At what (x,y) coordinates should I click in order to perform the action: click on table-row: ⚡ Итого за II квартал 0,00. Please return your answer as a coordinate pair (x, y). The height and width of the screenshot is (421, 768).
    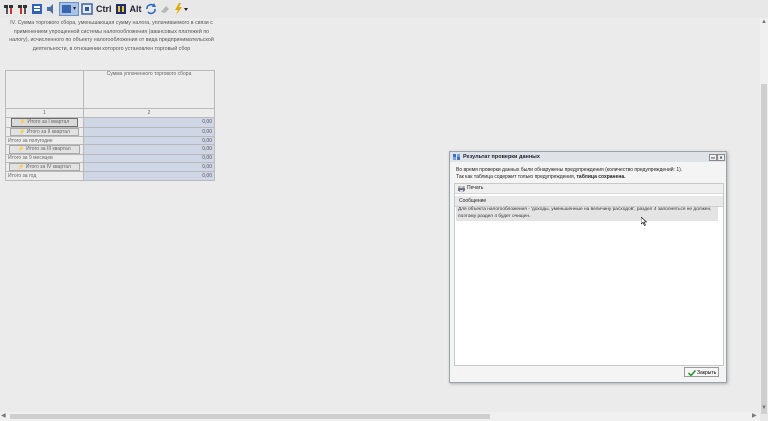
    Looking at the image, I should click on (110, 131).